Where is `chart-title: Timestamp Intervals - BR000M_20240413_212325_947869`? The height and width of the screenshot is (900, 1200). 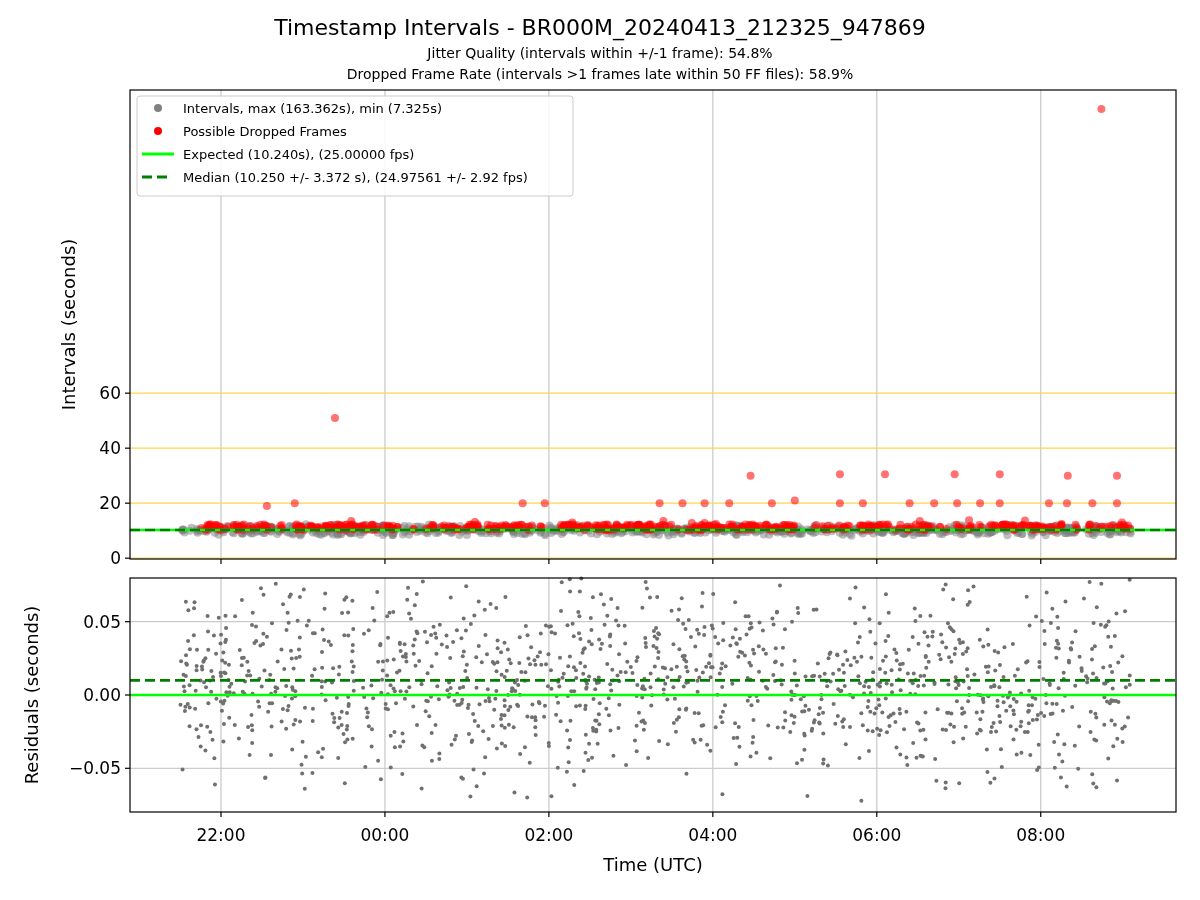 chart-title: Timestamp Intervals - BR000M_20240413_212325_947869 is located at coordinates (600, 28).